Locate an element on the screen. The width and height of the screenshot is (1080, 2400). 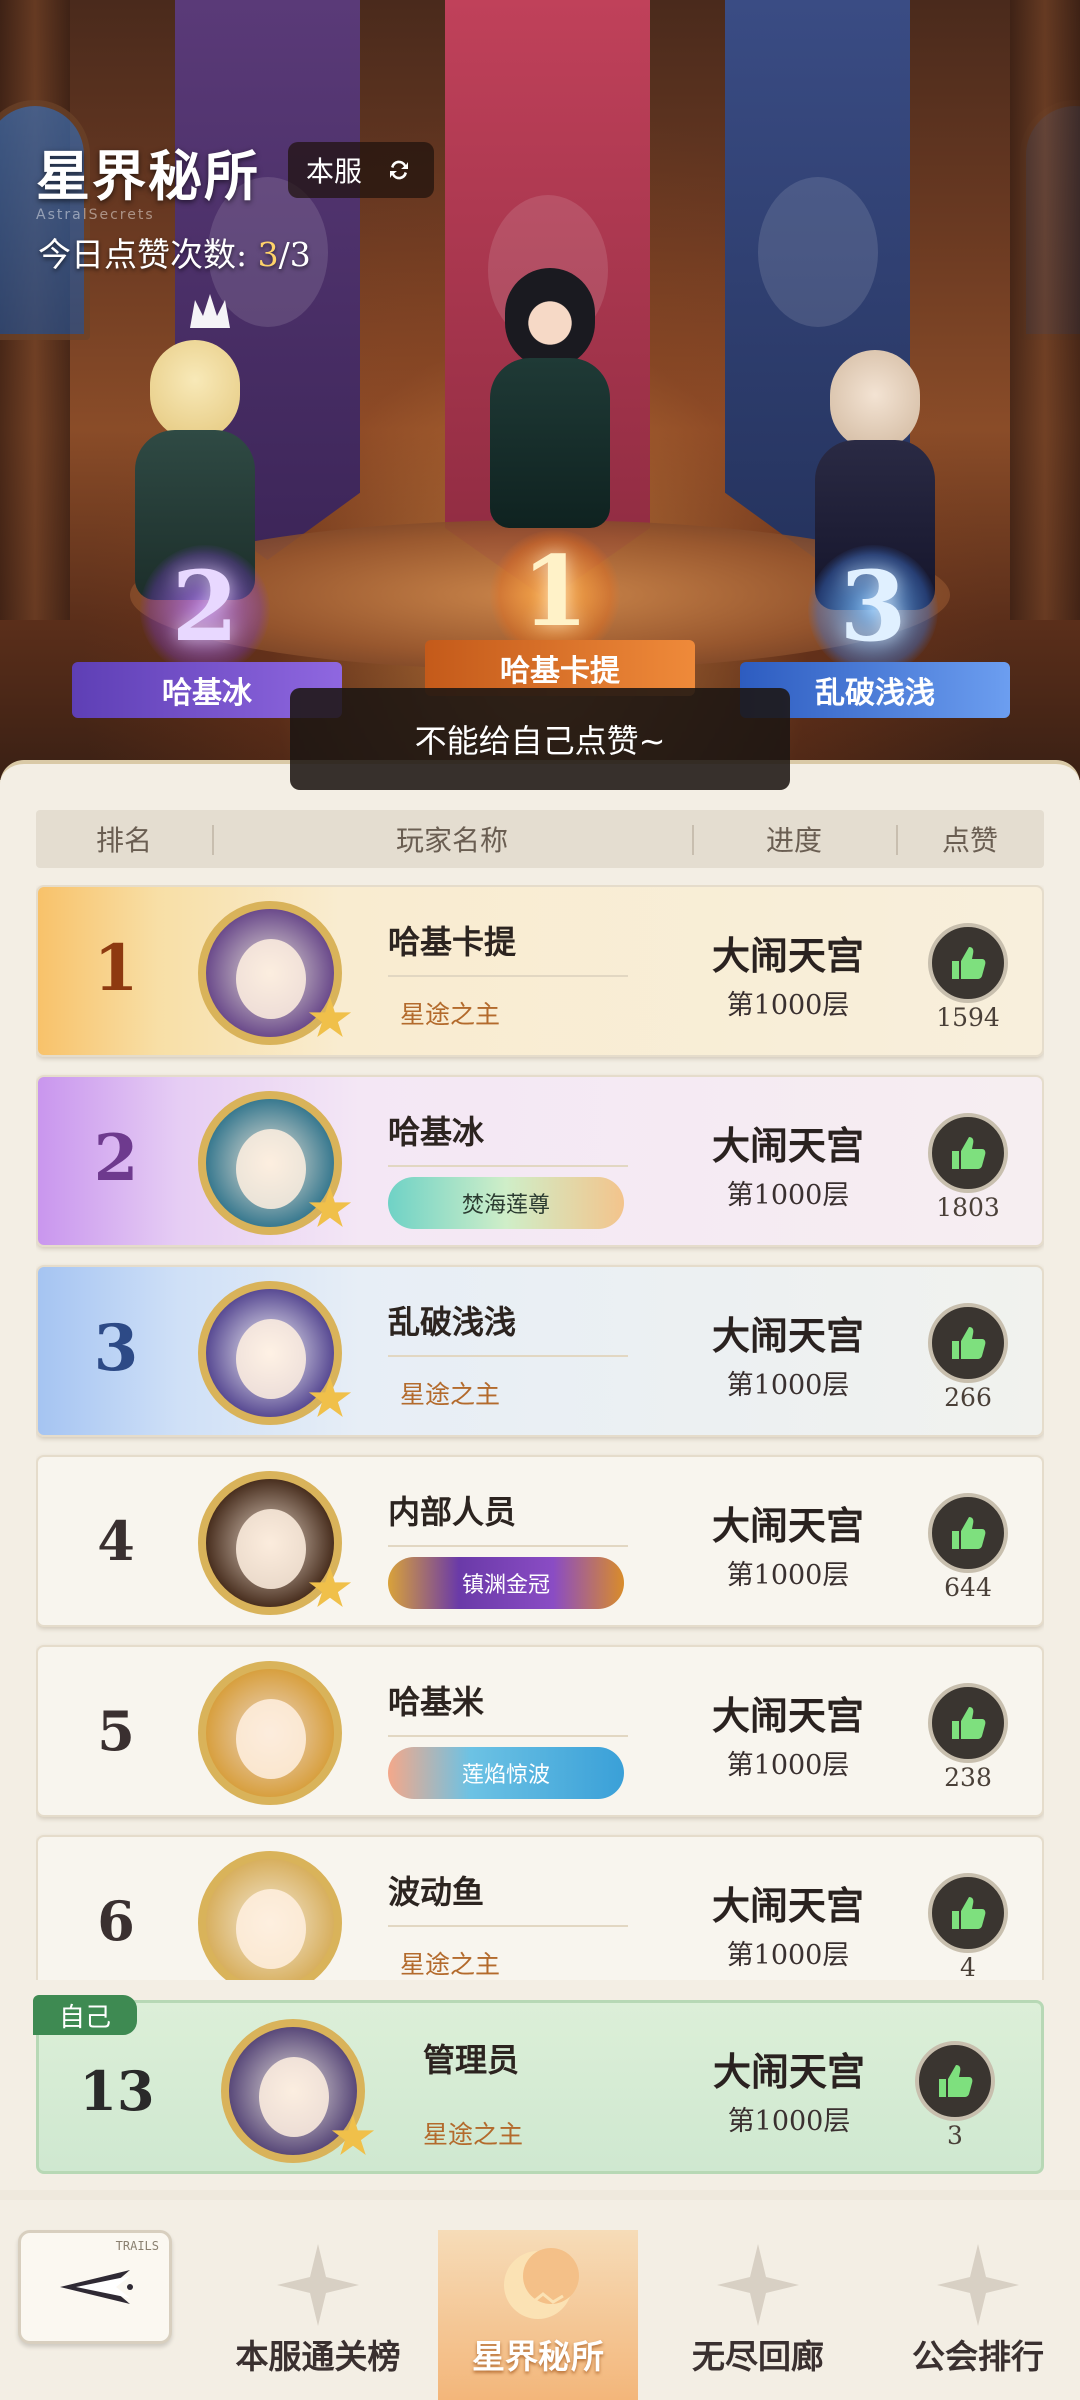
server-toggle-label: 本服 is located at coordinates (334, 171).